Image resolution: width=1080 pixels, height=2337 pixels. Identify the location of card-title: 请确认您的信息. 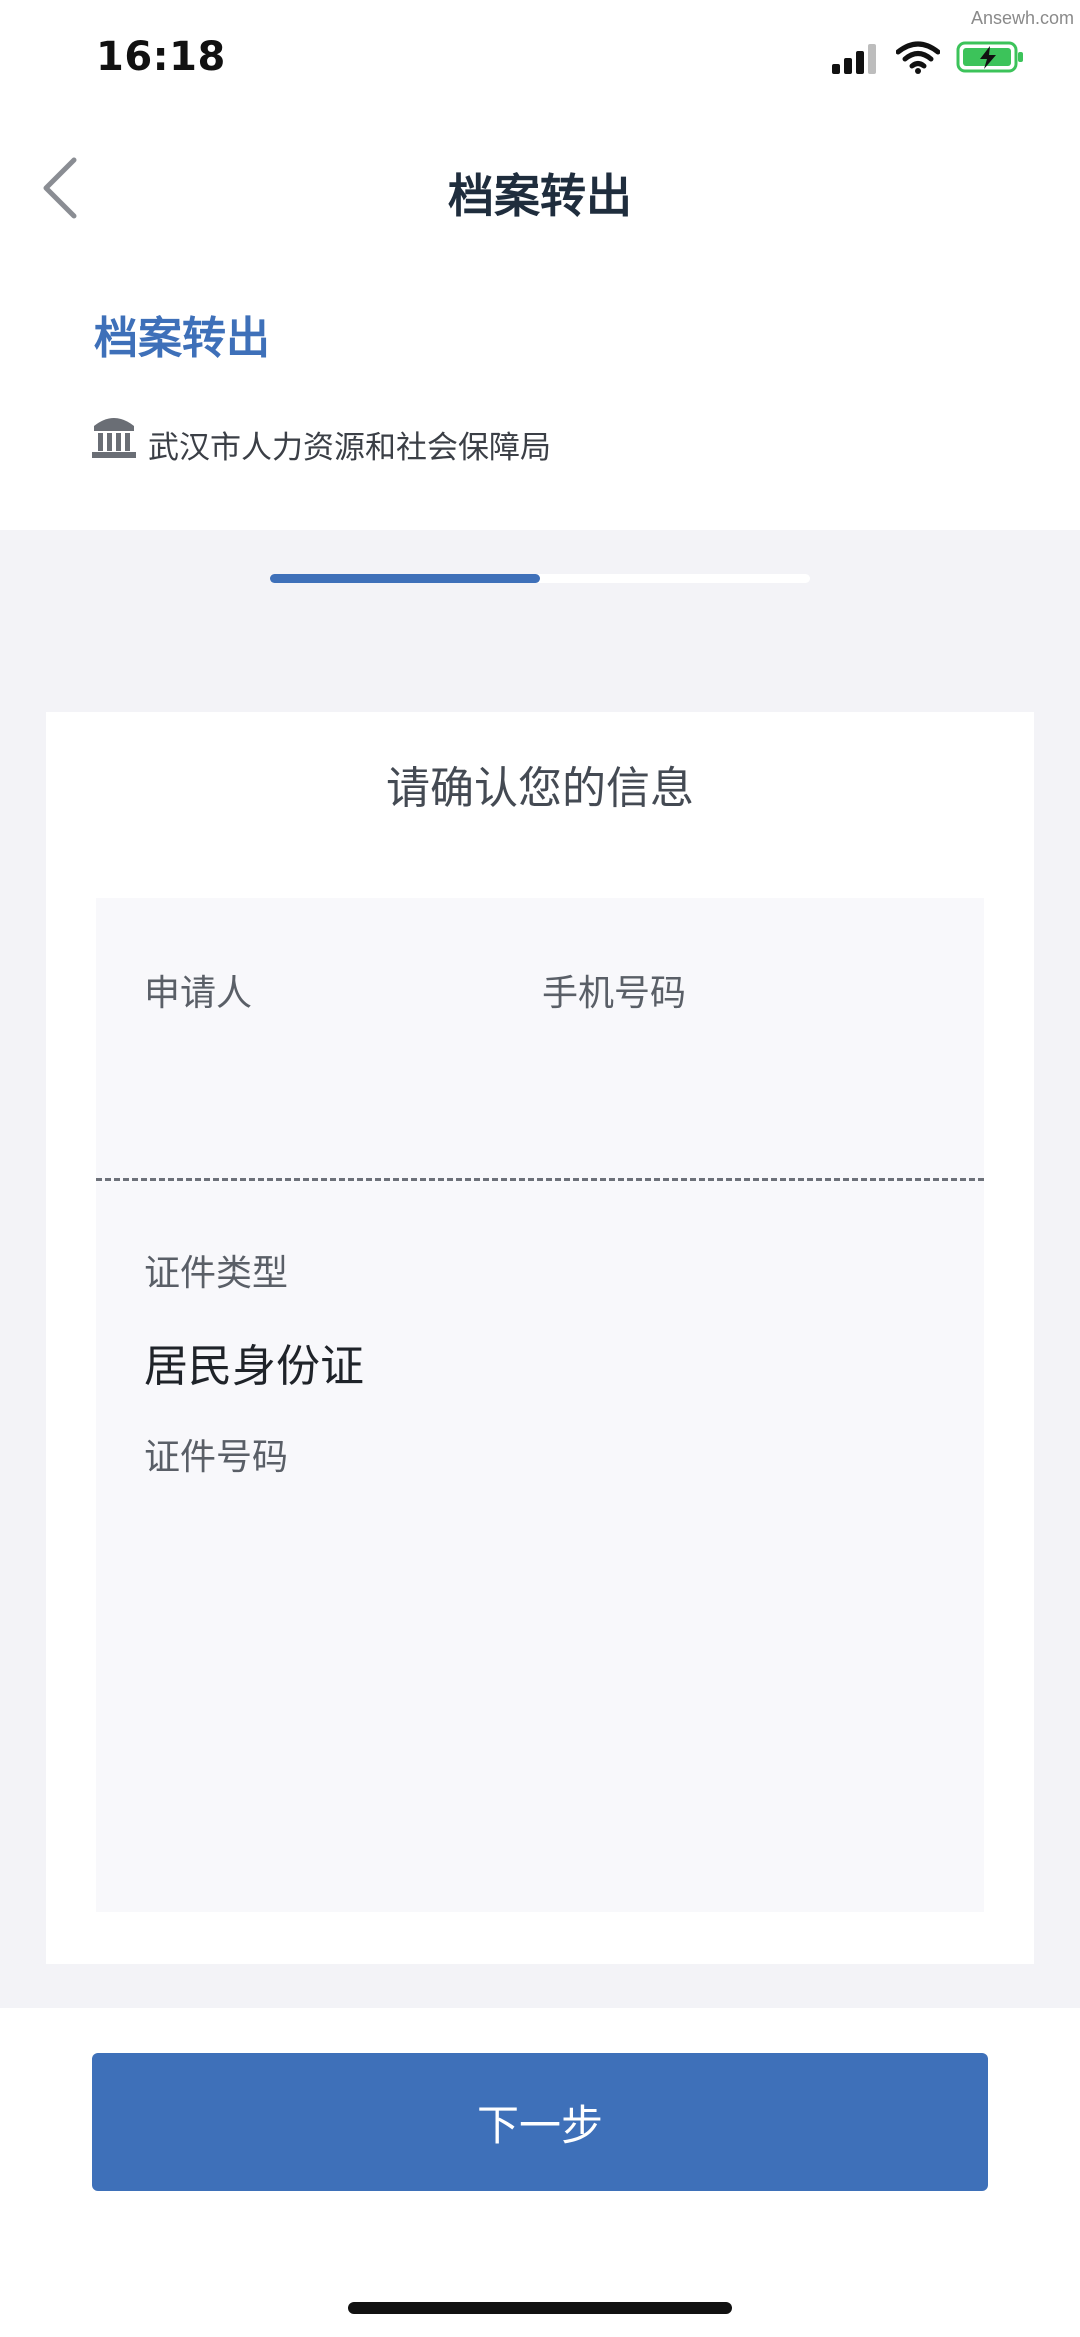
(540, 788).